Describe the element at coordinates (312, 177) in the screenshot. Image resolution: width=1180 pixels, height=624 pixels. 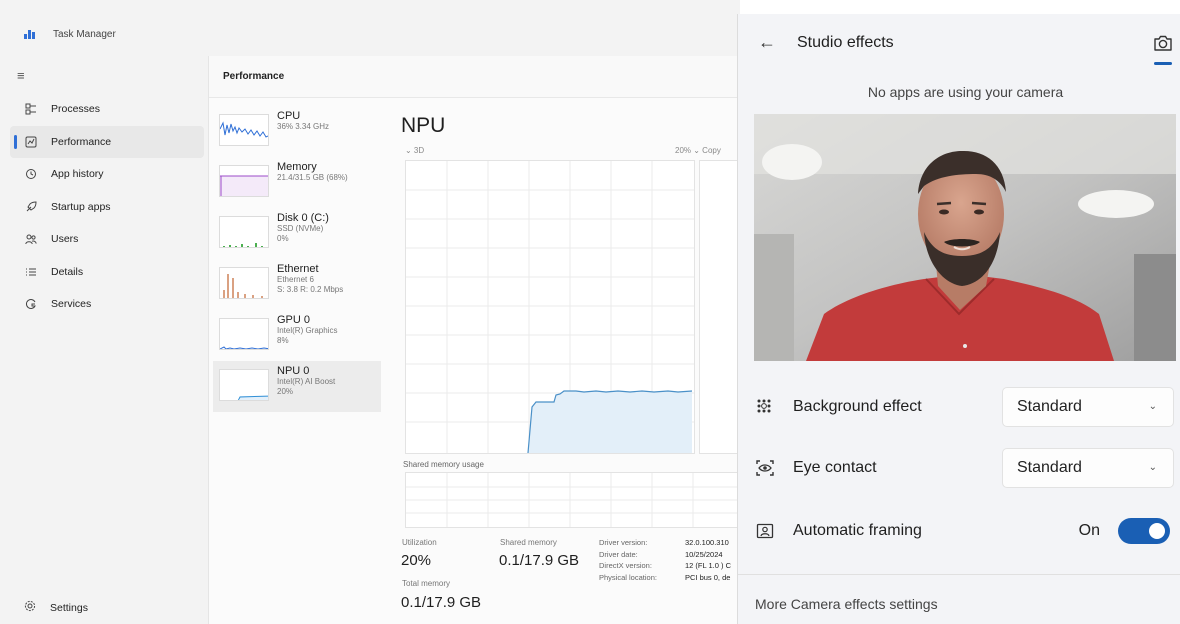
I see `resource-sub1: 21.4/31.5 GB (68%)` at that location.